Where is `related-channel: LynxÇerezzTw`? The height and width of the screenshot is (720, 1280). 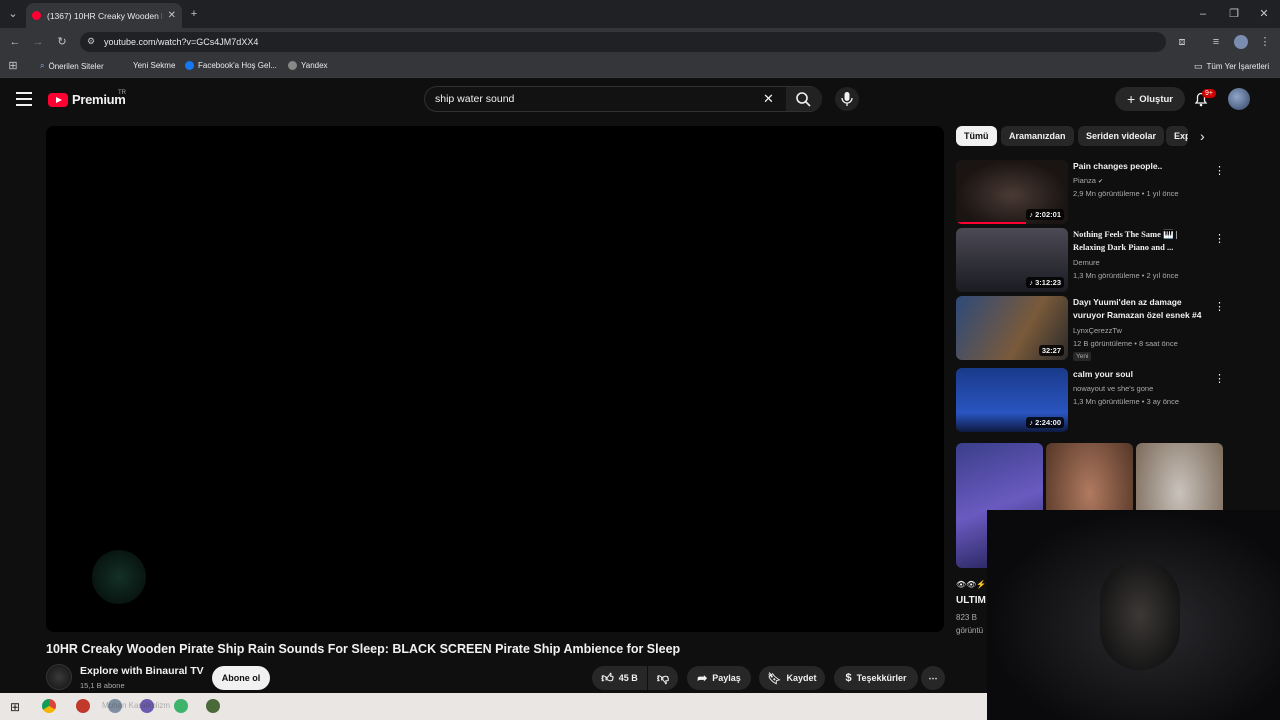
related-channel: LynxÇerezzTw is located at coordinates (1097, 330).